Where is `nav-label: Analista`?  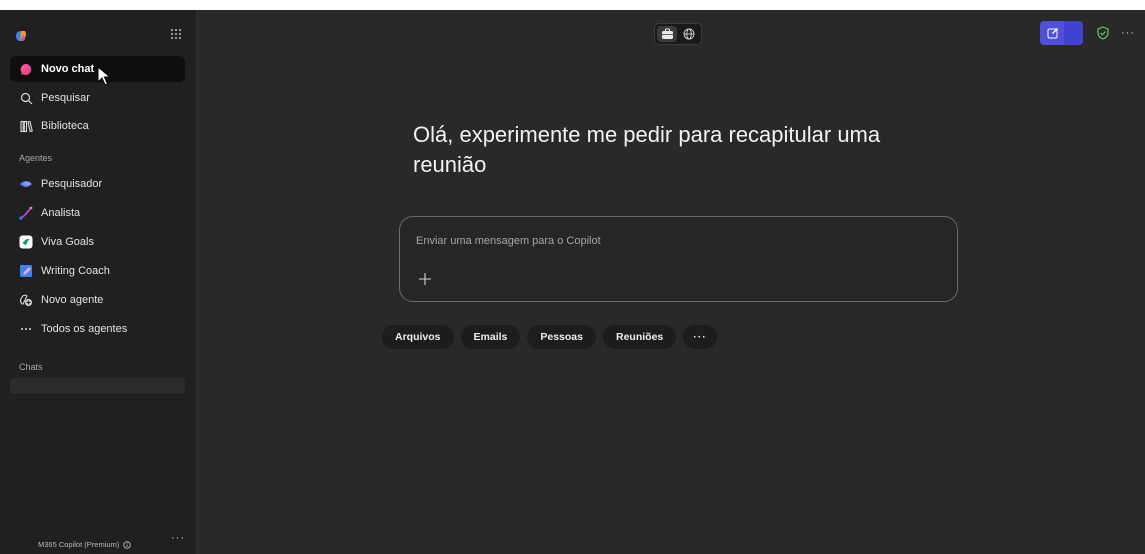
nav-label: Analista is located at coordinates (61, 213).